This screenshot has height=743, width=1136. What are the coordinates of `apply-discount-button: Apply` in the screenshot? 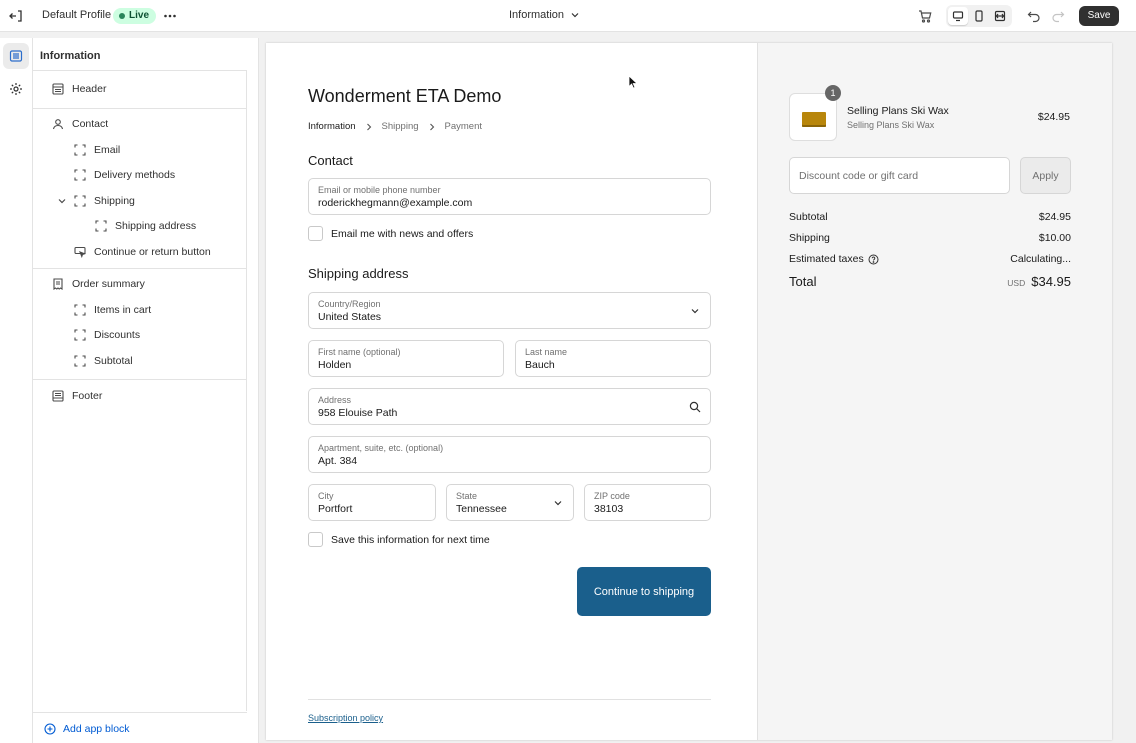 It's located at (1045, 175).